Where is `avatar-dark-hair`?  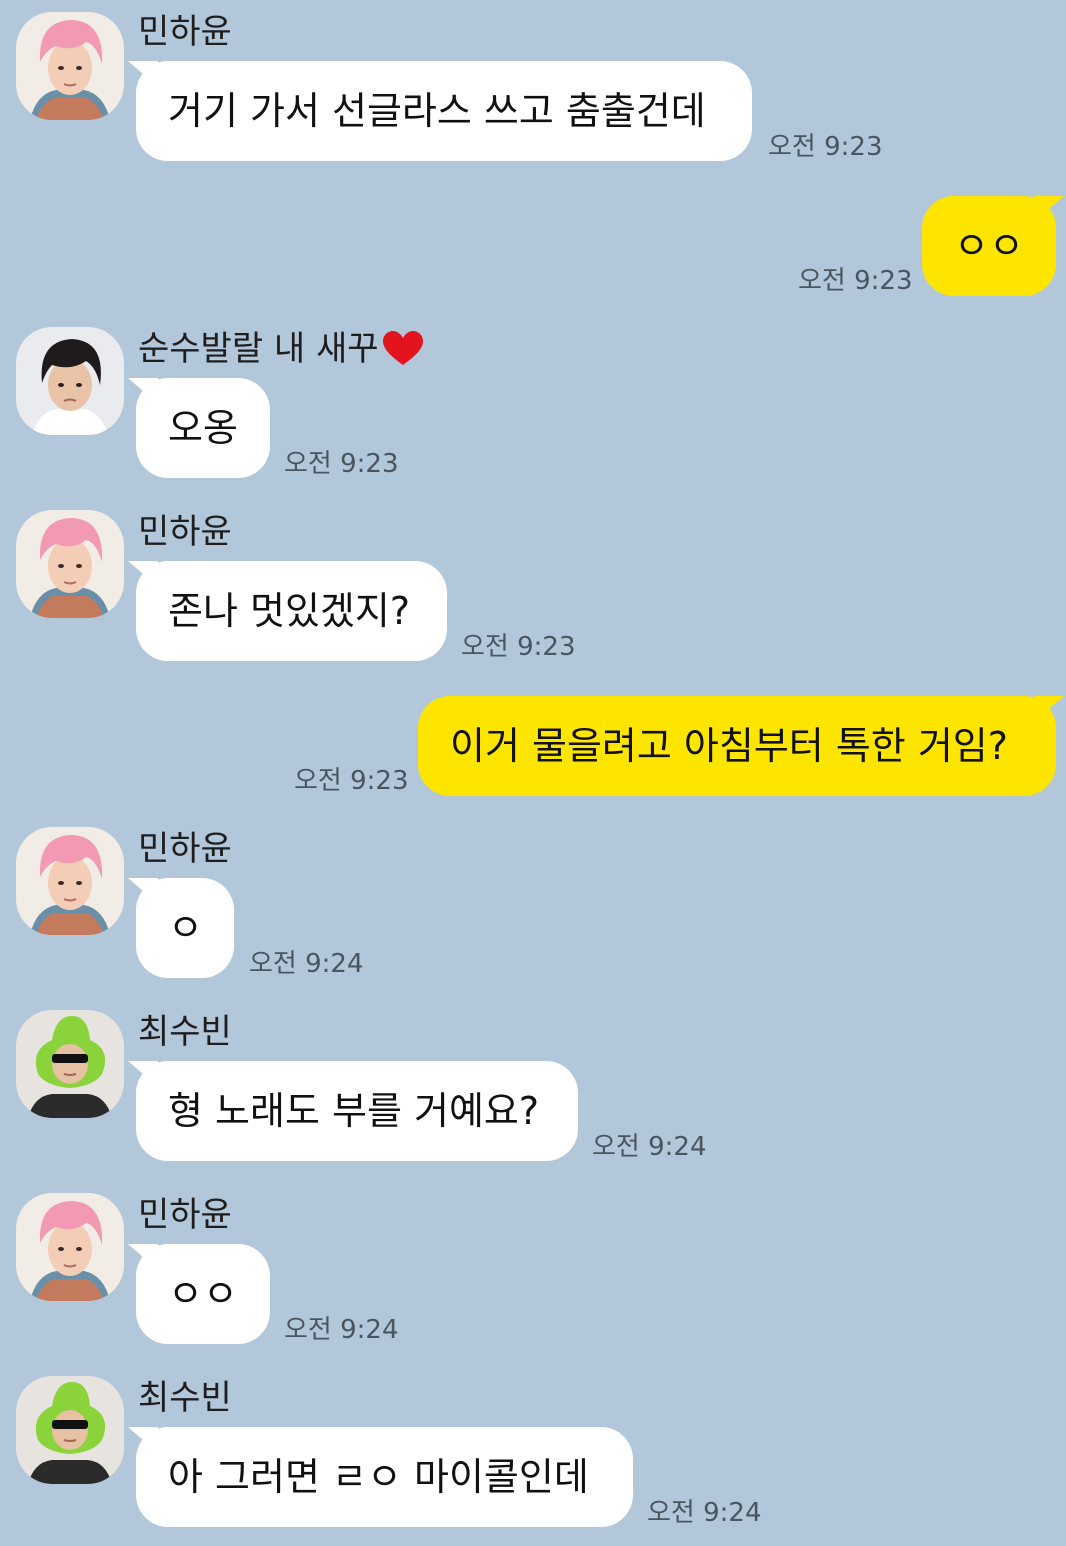 avatar-dark-hair is located at coordinates (70, 381).